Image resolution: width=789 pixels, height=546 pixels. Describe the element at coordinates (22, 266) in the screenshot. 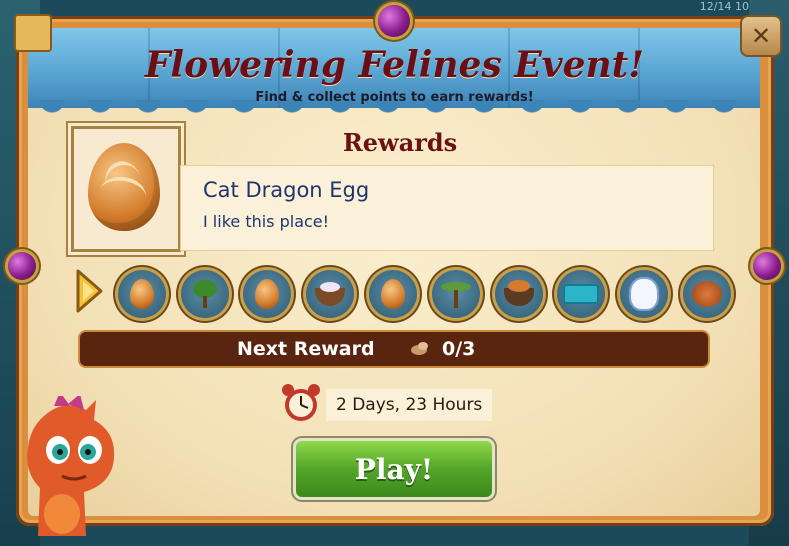

I see `left-gem-icon` at that location.